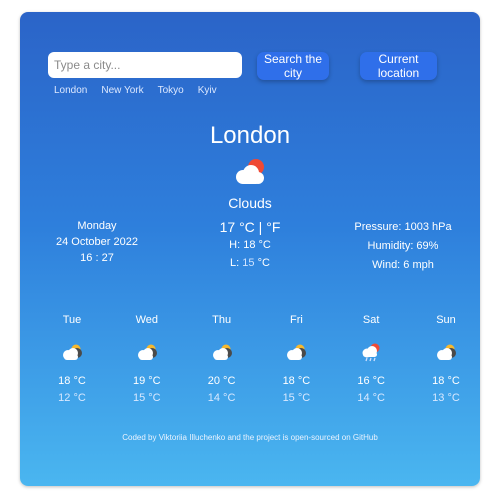 This screenshot has width=500, height=500. Describe the element at coordinates (72, 398) in the screenshot. I see `forecast-min-temp: 12 °C` at that location.